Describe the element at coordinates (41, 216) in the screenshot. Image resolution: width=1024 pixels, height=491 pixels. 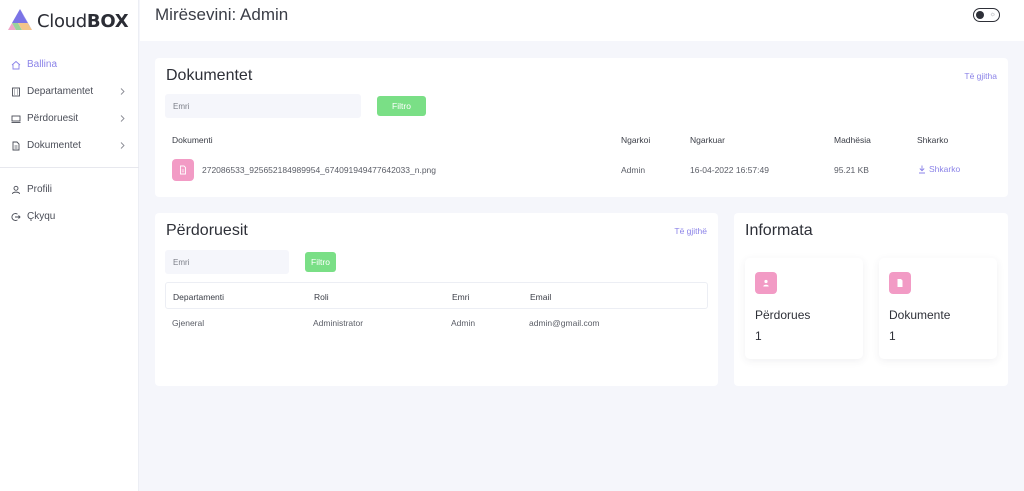
I see `sidebar-item-label: Çkyqu` at that location.